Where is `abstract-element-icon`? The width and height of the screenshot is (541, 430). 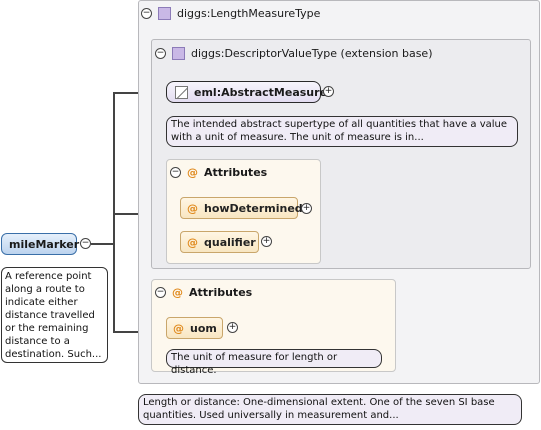 abstract-element-icon is located at coordinates (181, 92).